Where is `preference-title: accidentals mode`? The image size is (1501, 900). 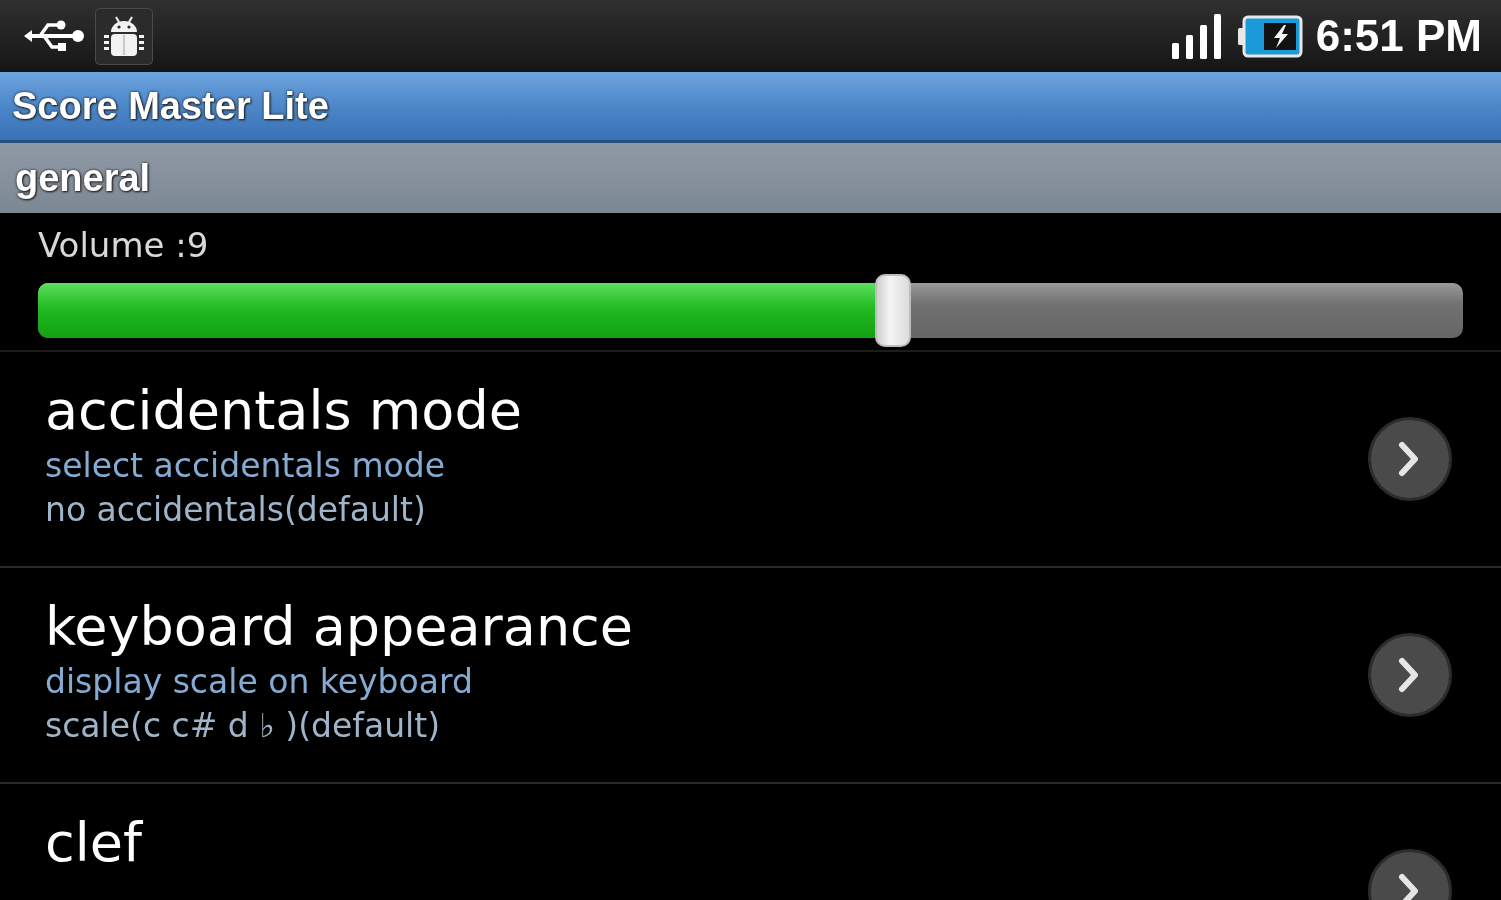 preference-title: accidentals mode is located at coordinates (283, 411).